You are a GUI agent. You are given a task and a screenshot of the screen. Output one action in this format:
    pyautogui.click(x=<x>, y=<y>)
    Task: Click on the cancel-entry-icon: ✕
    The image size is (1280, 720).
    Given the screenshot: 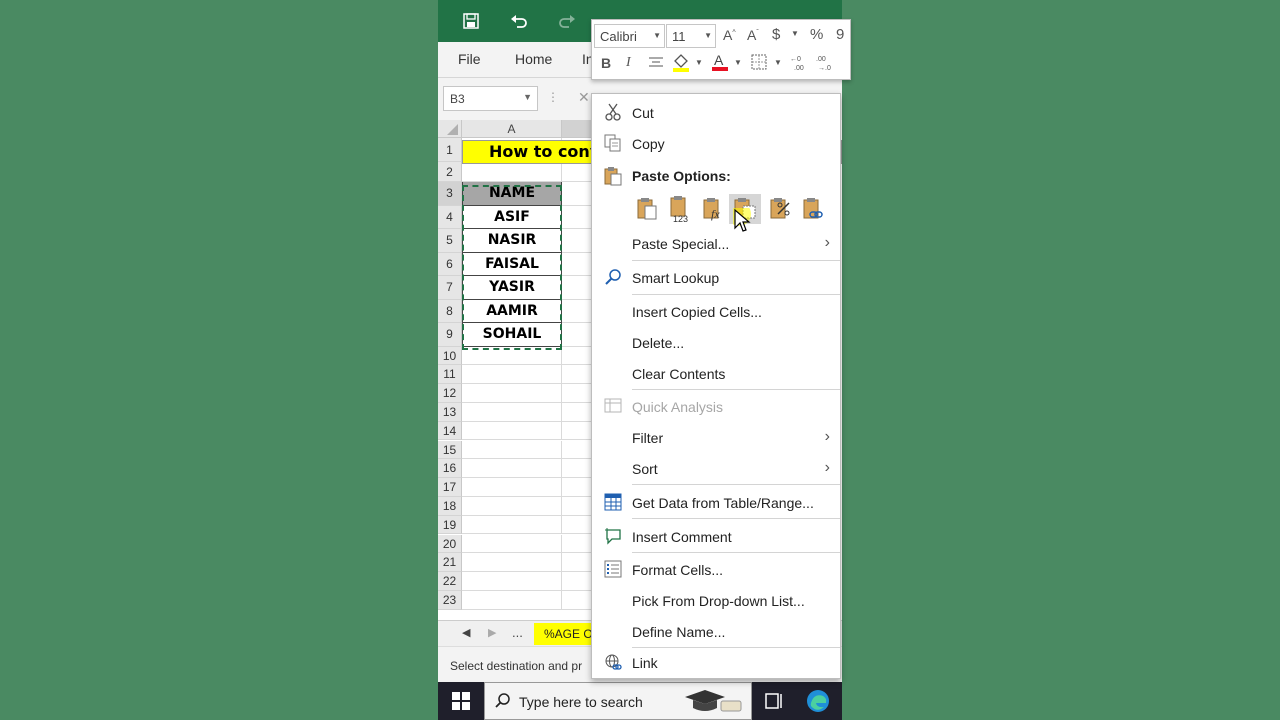 What is the action you would take?
    pyautogui.click(x=584, y=97)
    